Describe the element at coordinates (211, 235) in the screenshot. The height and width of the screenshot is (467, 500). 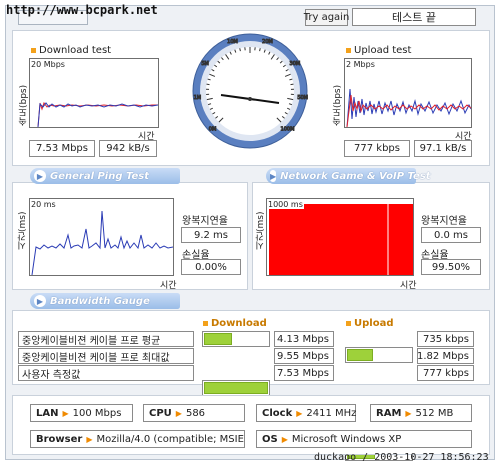
I see `ping-delay-value: 9.2 ms` at that location.